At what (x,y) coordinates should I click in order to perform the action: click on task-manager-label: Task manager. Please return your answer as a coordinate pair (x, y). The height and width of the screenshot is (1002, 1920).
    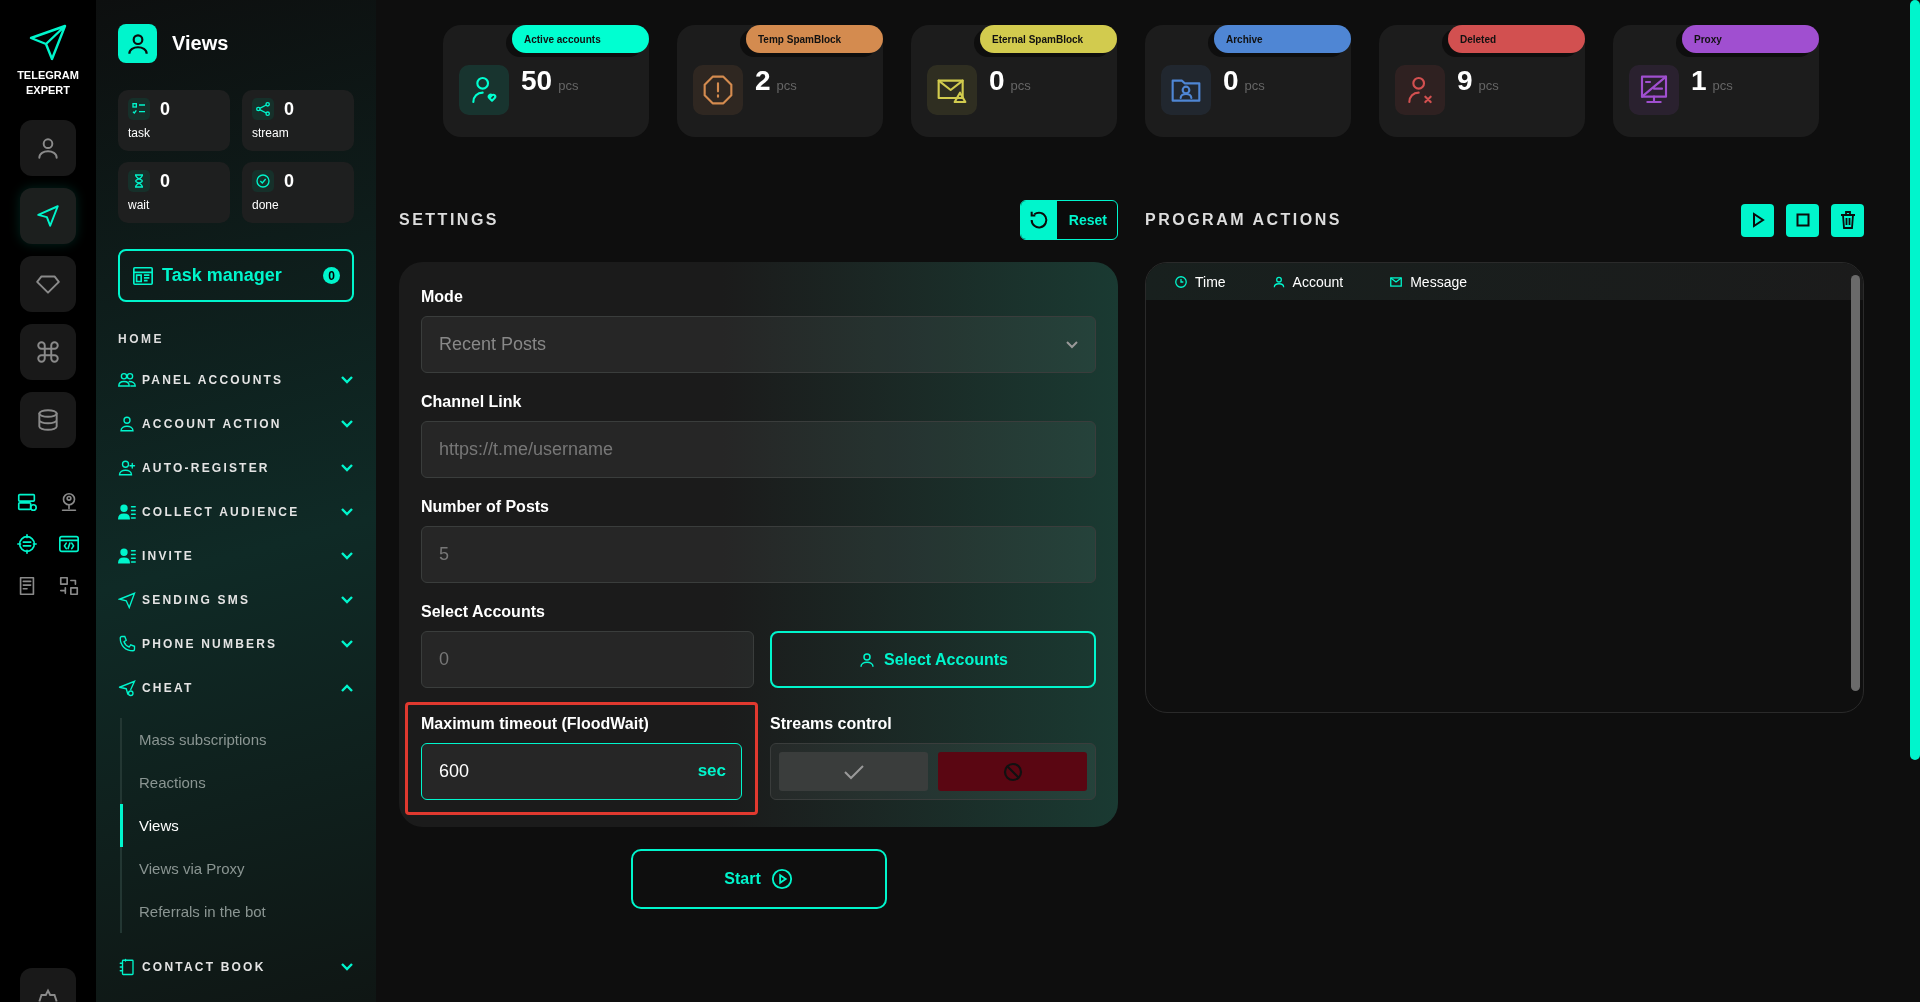
    Looking at the image, I should click on (222, 275).